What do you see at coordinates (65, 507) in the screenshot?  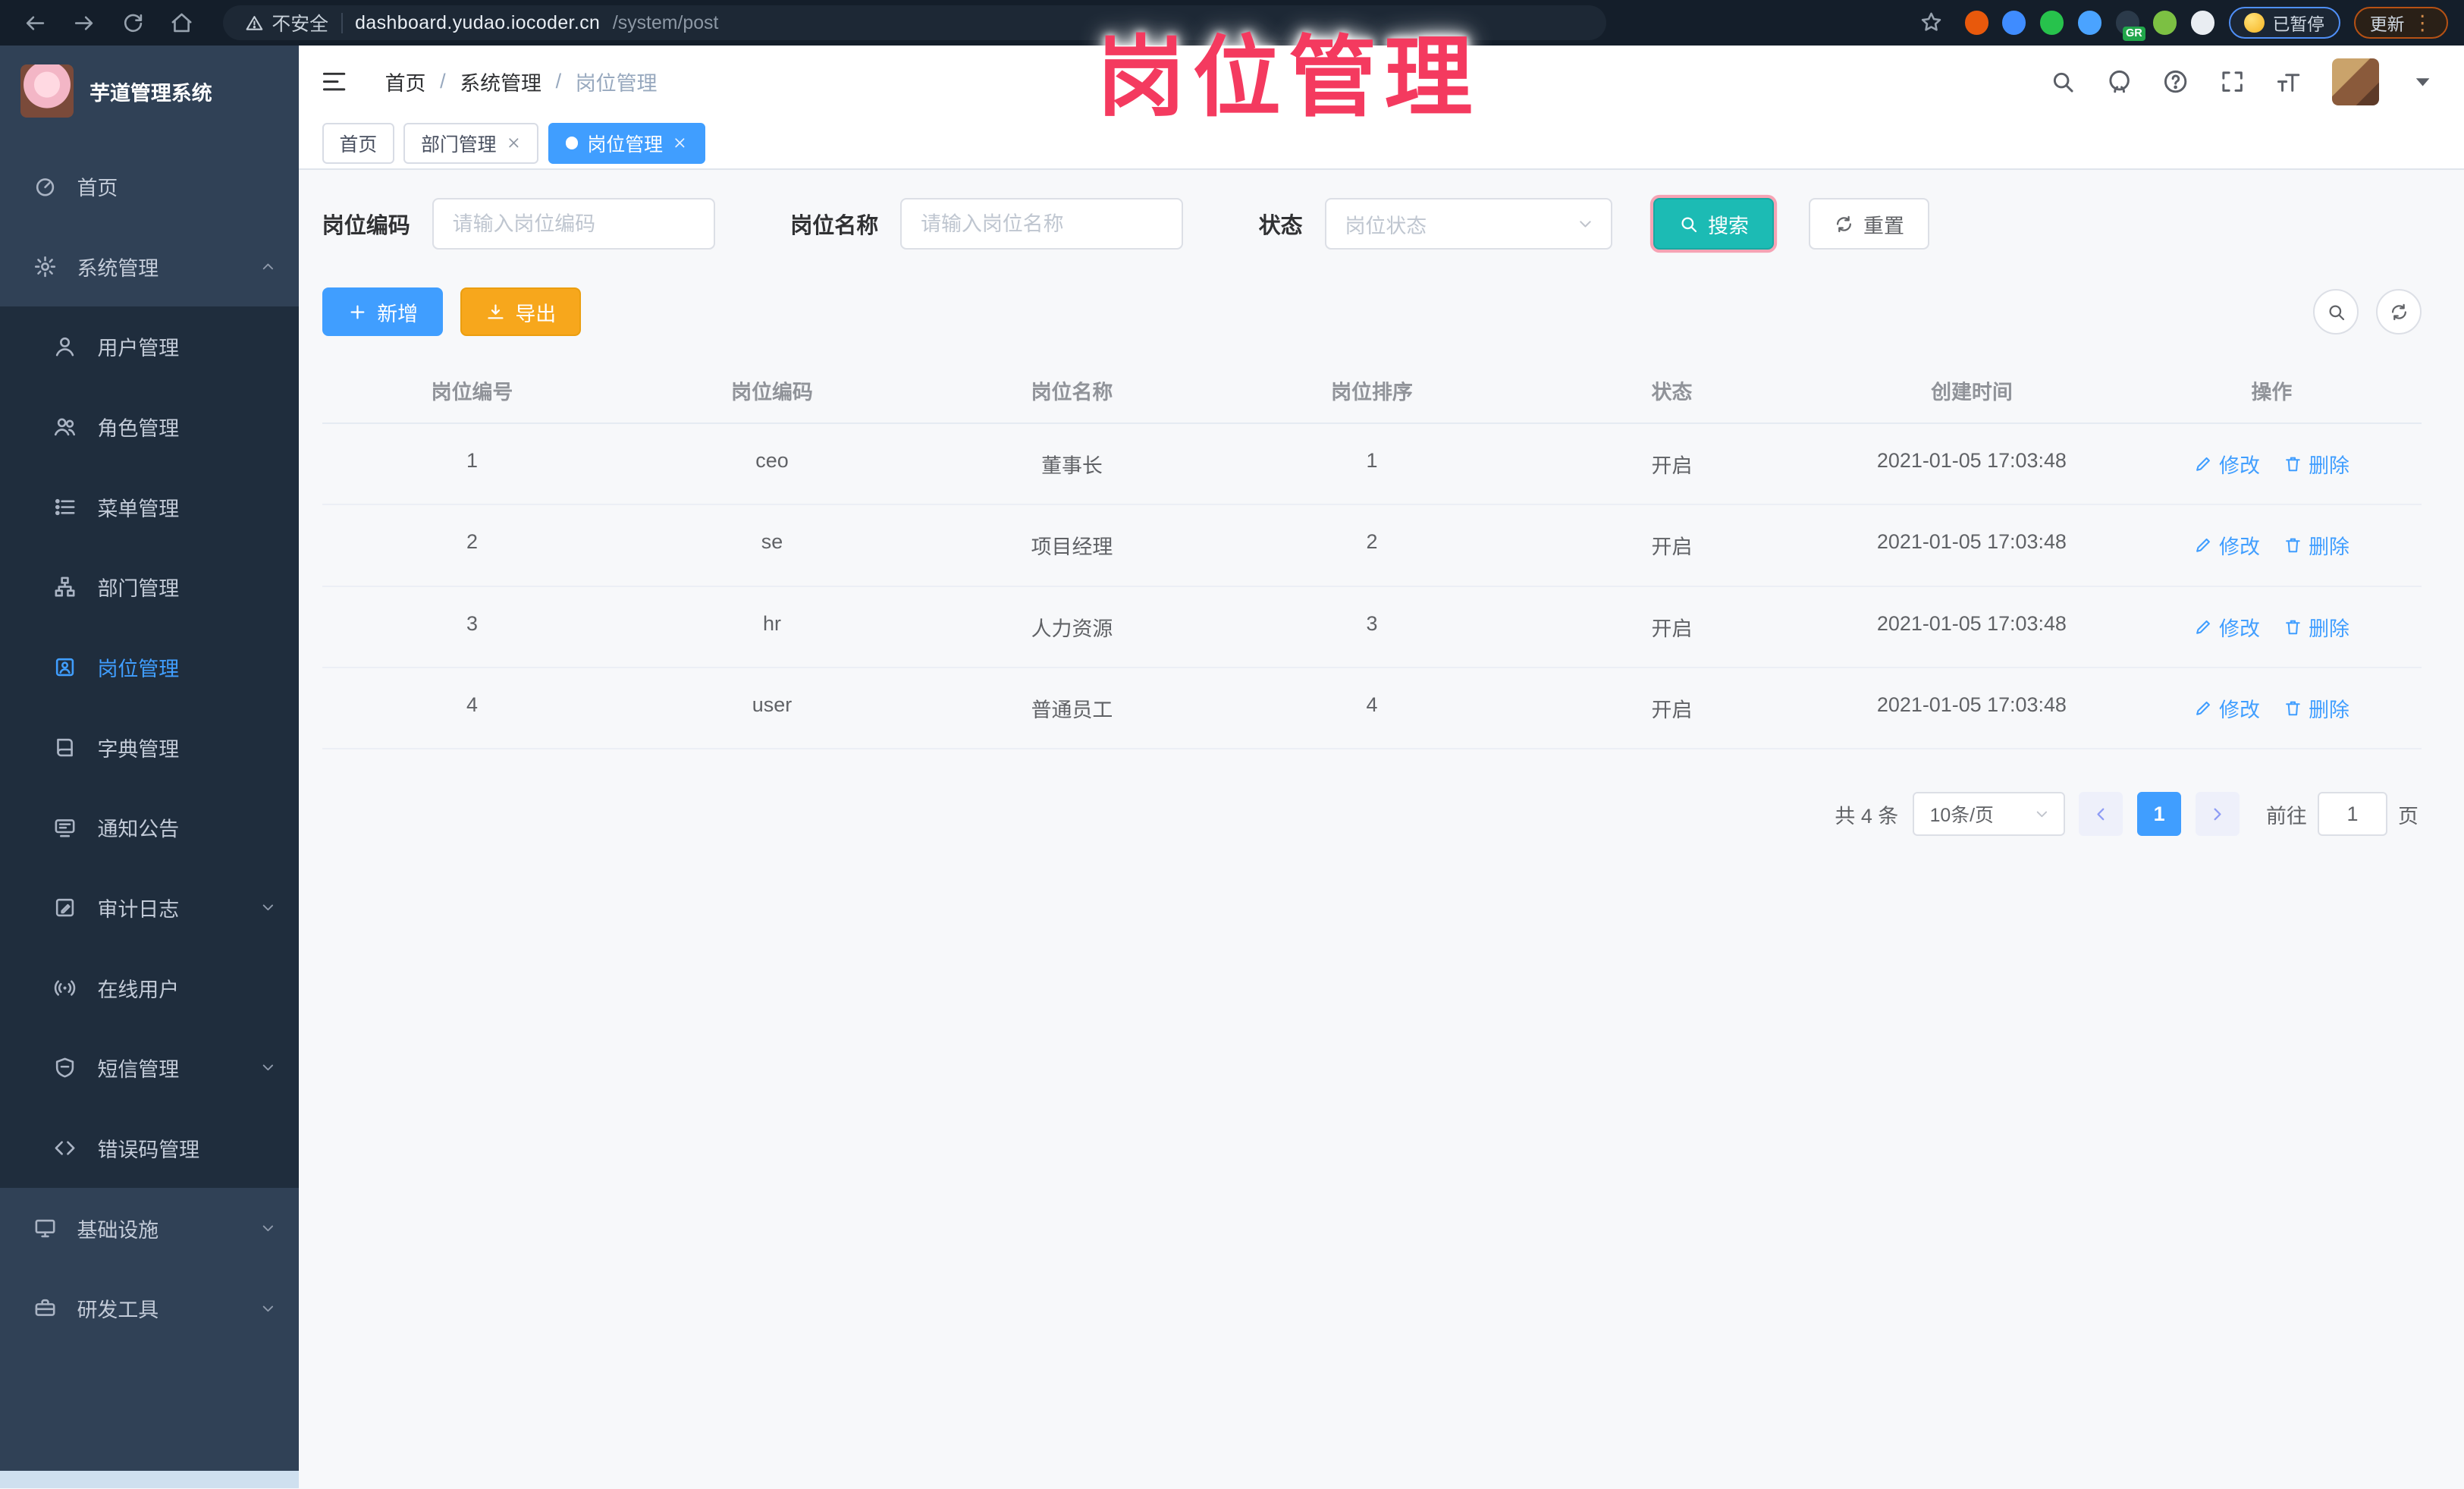 I see `list-icon` at bounding box center [65, 507].